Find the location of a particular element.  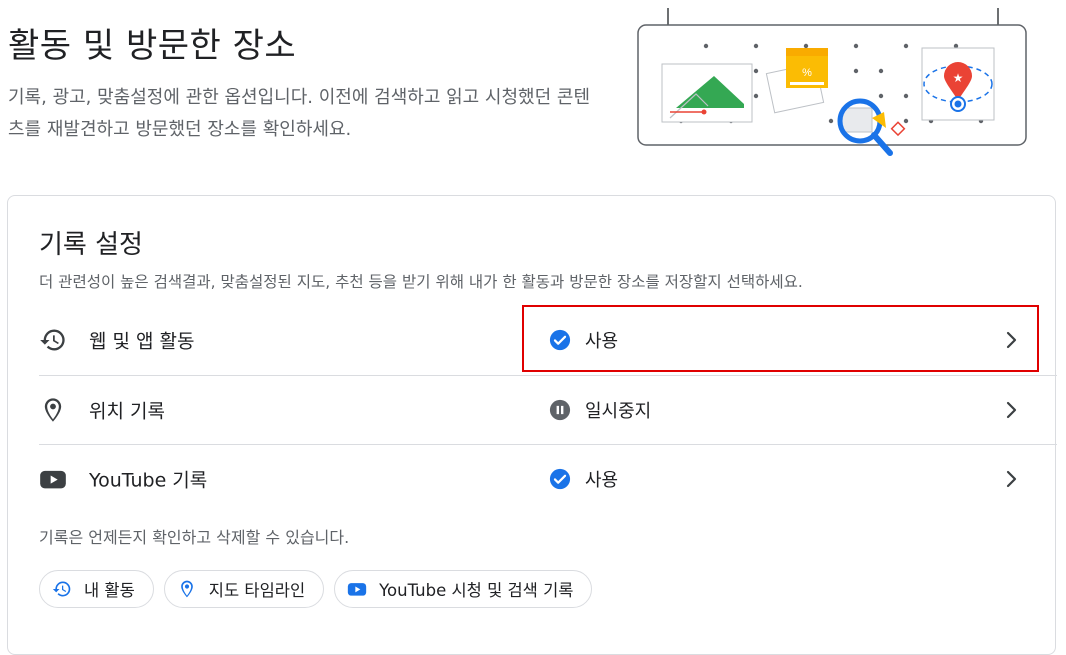

my-activity-chip: 내 활동 is located at coordinates (96, 589).